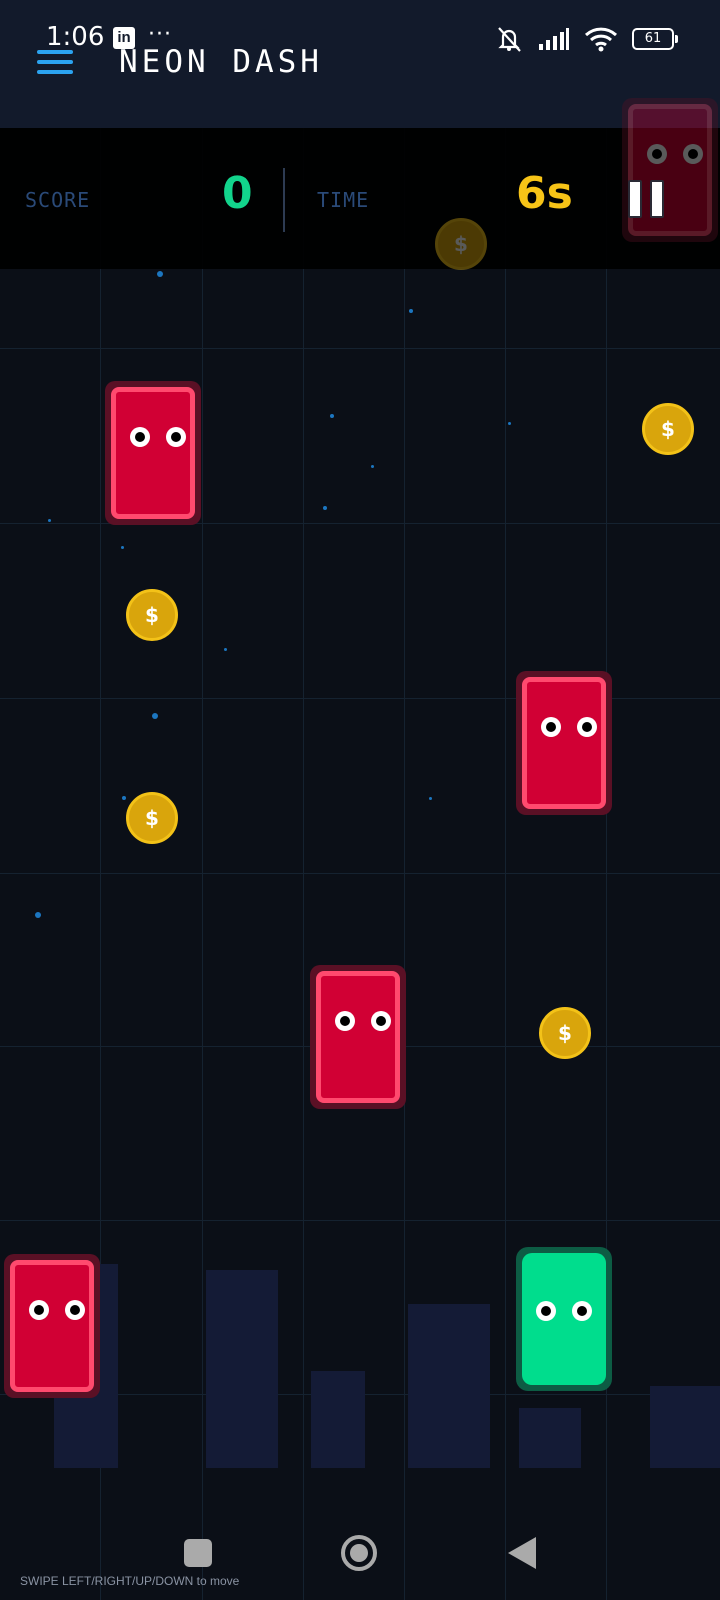 This screenshot has height=1600, width=720. Describe the element at coordinates (655, 39) in the screenshot. I see `battery-icon: 61` at that location.